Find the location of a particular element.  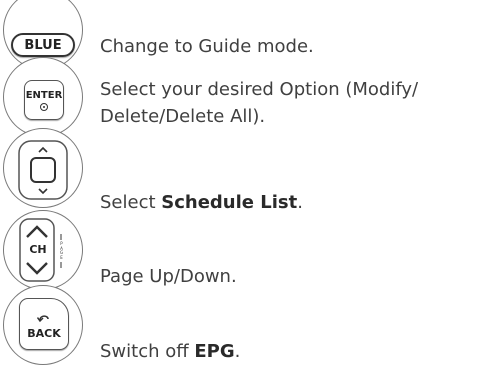

step-3-bold: Schedule List is located at coordinates (229, 202).